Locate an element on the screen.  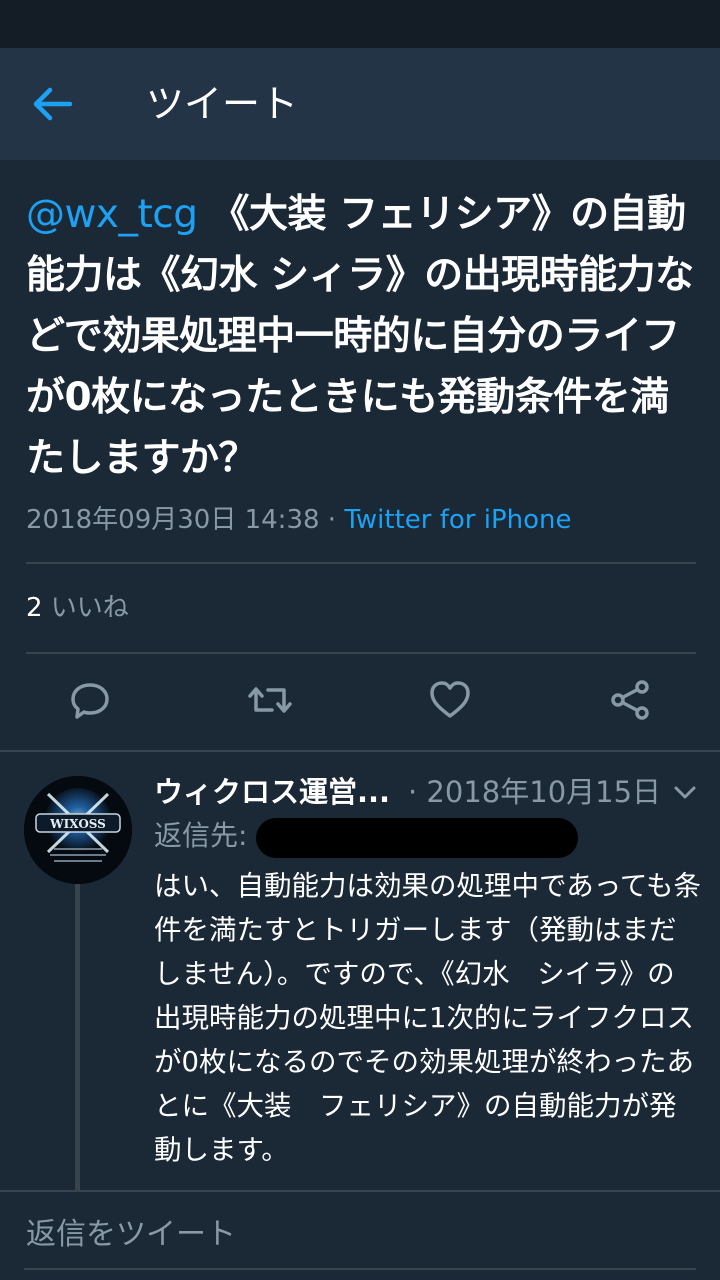
tweet-meta: 2018年09月30日 14:38 · Twitter for iPhone is located at coordinates (299, 520).